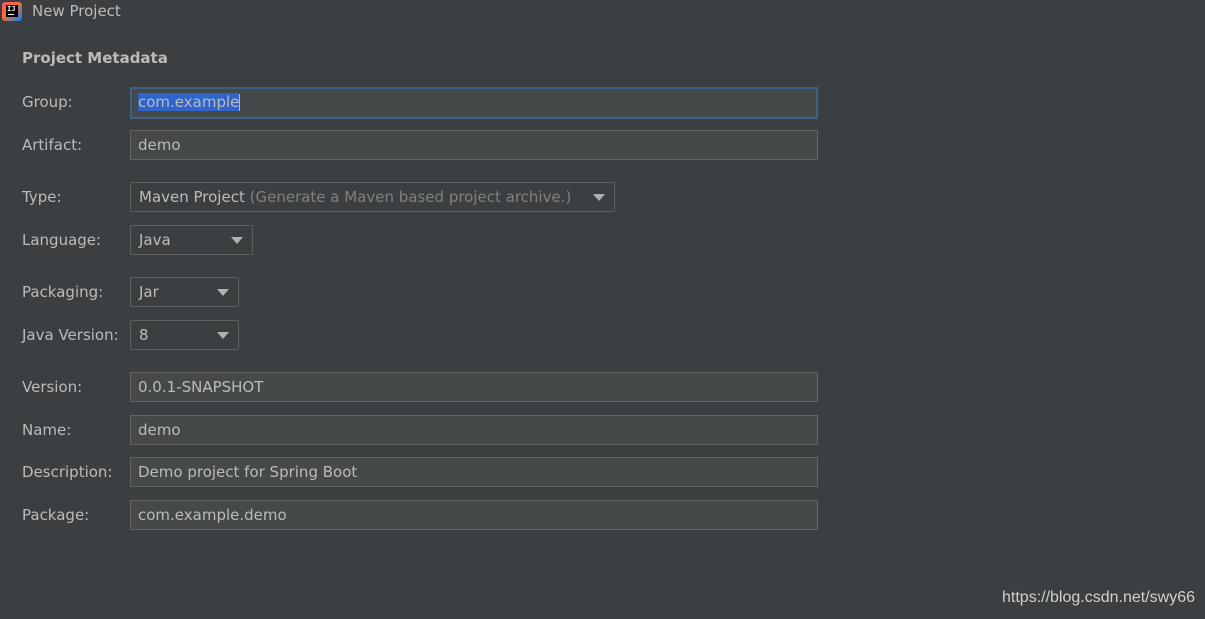 This screenshot has width=1205, height=619. What do you see at coordinates (474, 145) in the screenshot?
I see `artifact-input: demo` at bounding box center [474, 145].